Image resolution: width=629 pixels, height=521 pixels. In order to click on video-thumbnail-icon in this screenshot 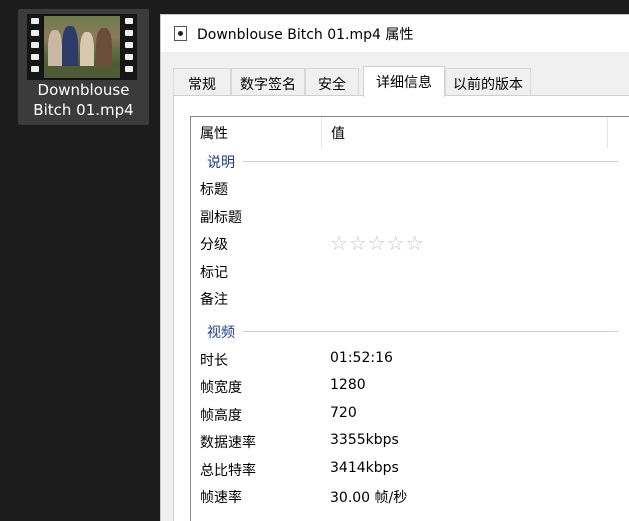, I will do `click(82, 47)`.